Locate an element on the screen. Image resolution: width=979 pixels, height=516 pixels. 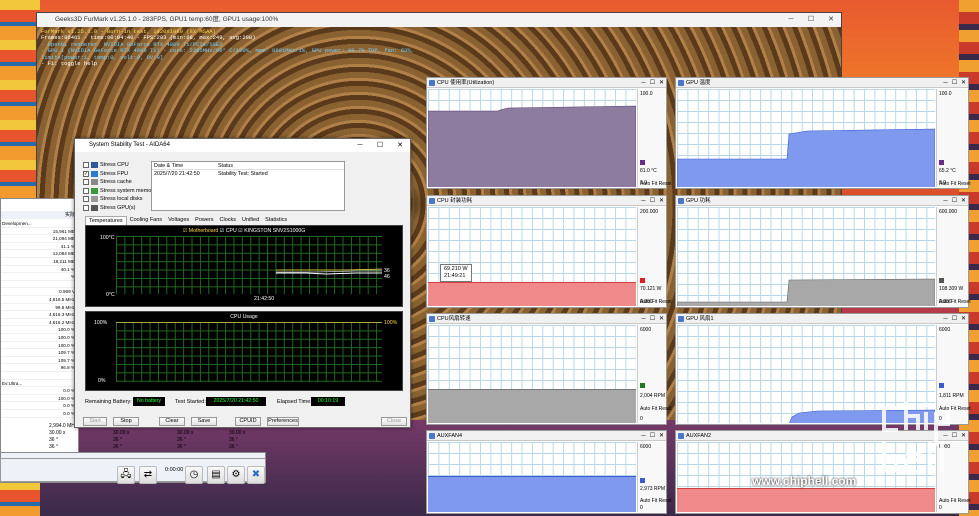
table-row: 12,084 MB is located at coordinates (40, 254).